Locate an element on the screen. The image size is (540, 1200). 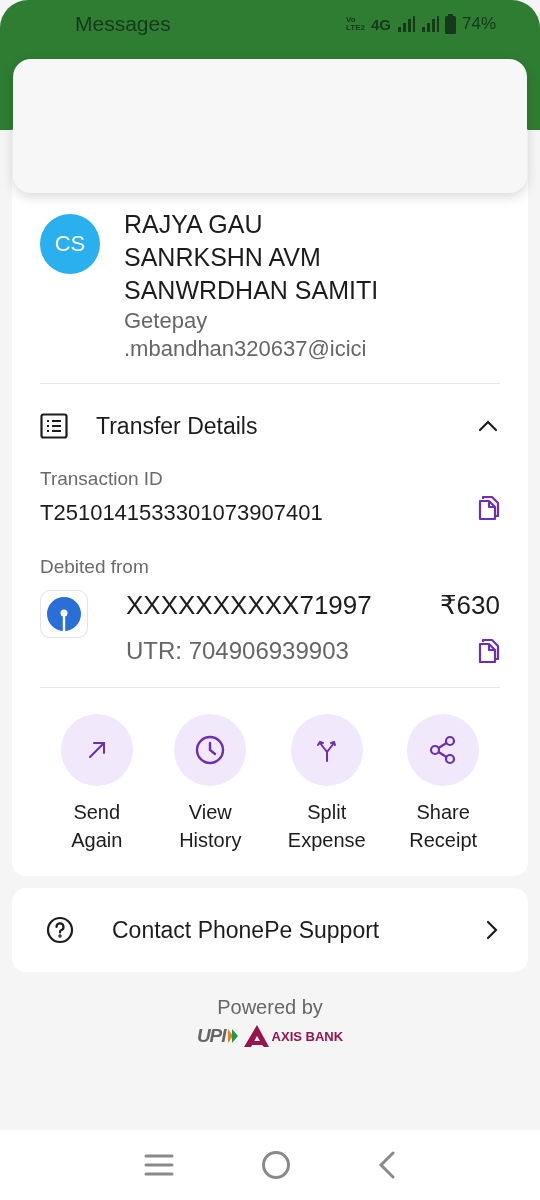
help-icon is located at coordinates (60, 930).